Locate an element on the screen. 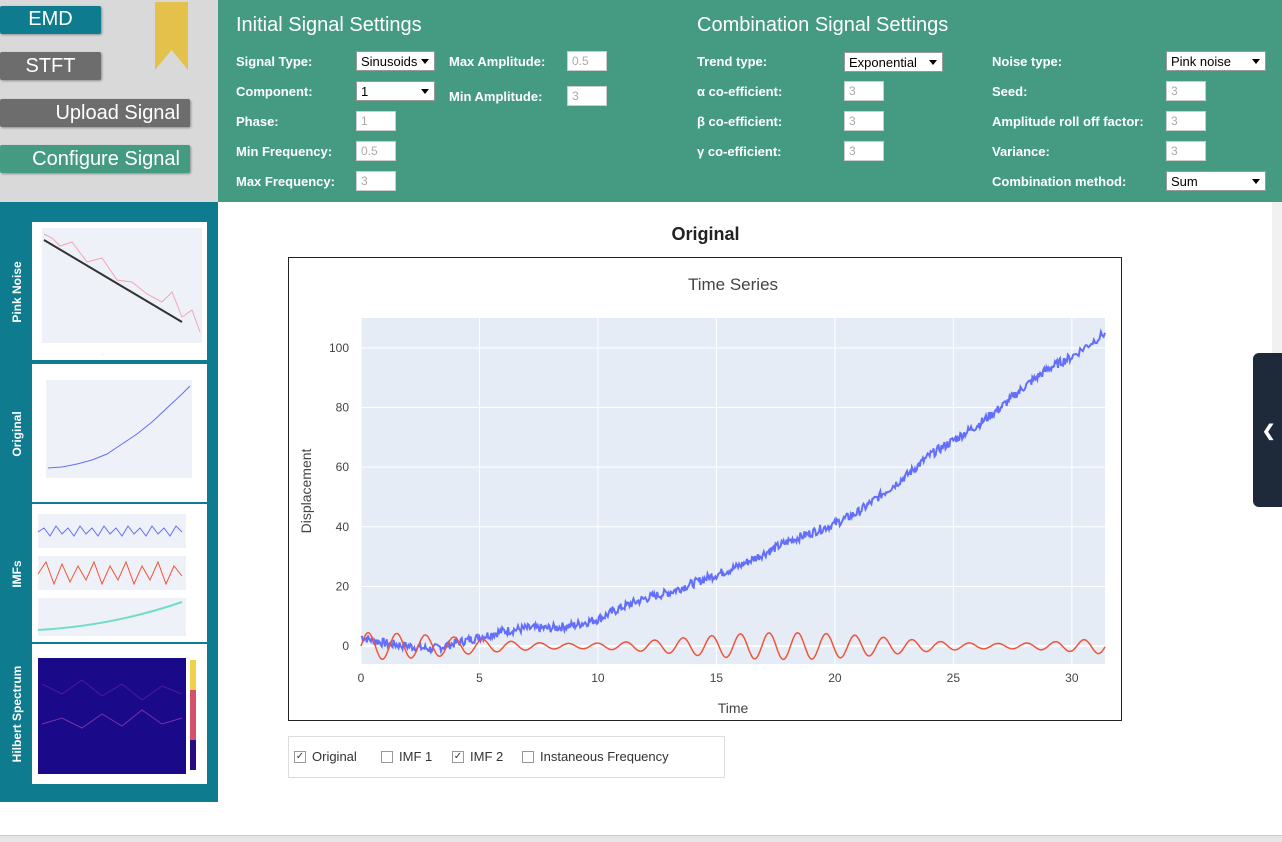 Image resolution: width=1282 pixels, height=842 pixels. signal-type-label: Signal Type: is located at coordinates (274, 61).